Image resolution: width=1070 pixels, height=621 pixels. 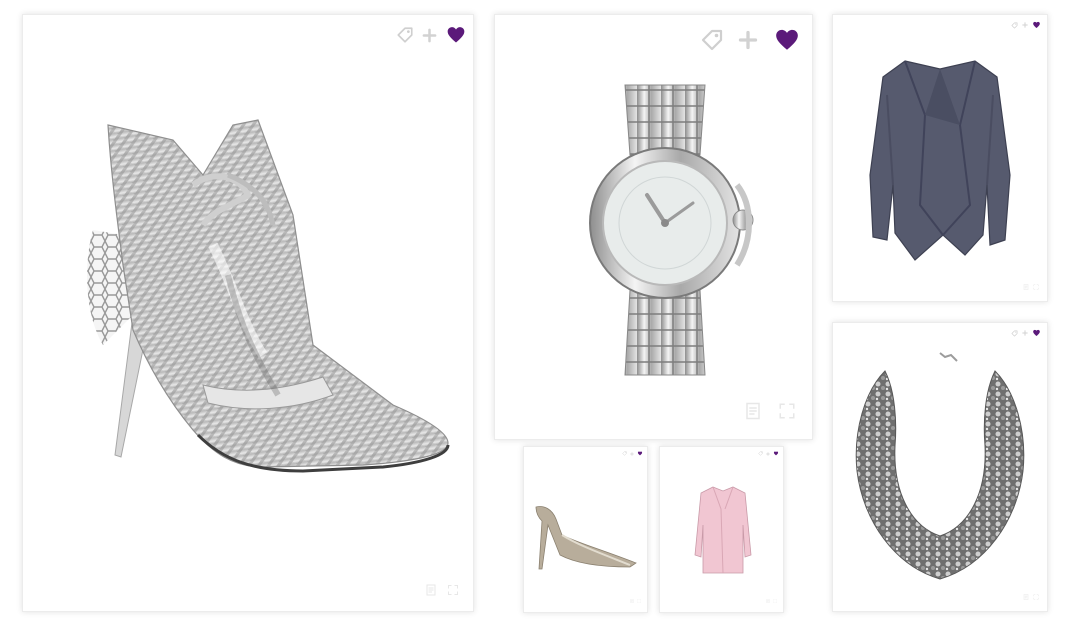 I want to click on product-card-pump, so click(x=585, y=529).